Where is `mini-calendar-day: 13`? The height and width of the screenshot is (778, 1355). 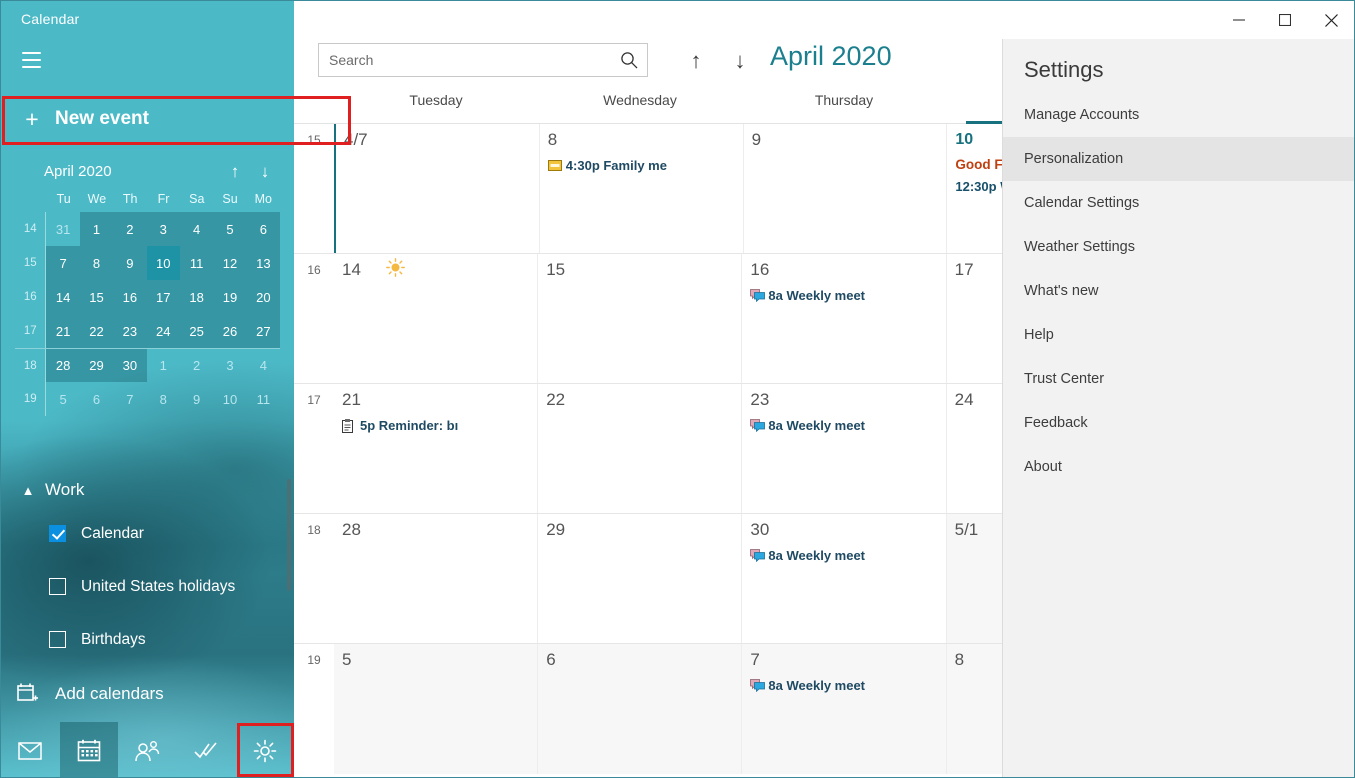 mini-calendar-day: 13 is located at coordinates (263, 263).